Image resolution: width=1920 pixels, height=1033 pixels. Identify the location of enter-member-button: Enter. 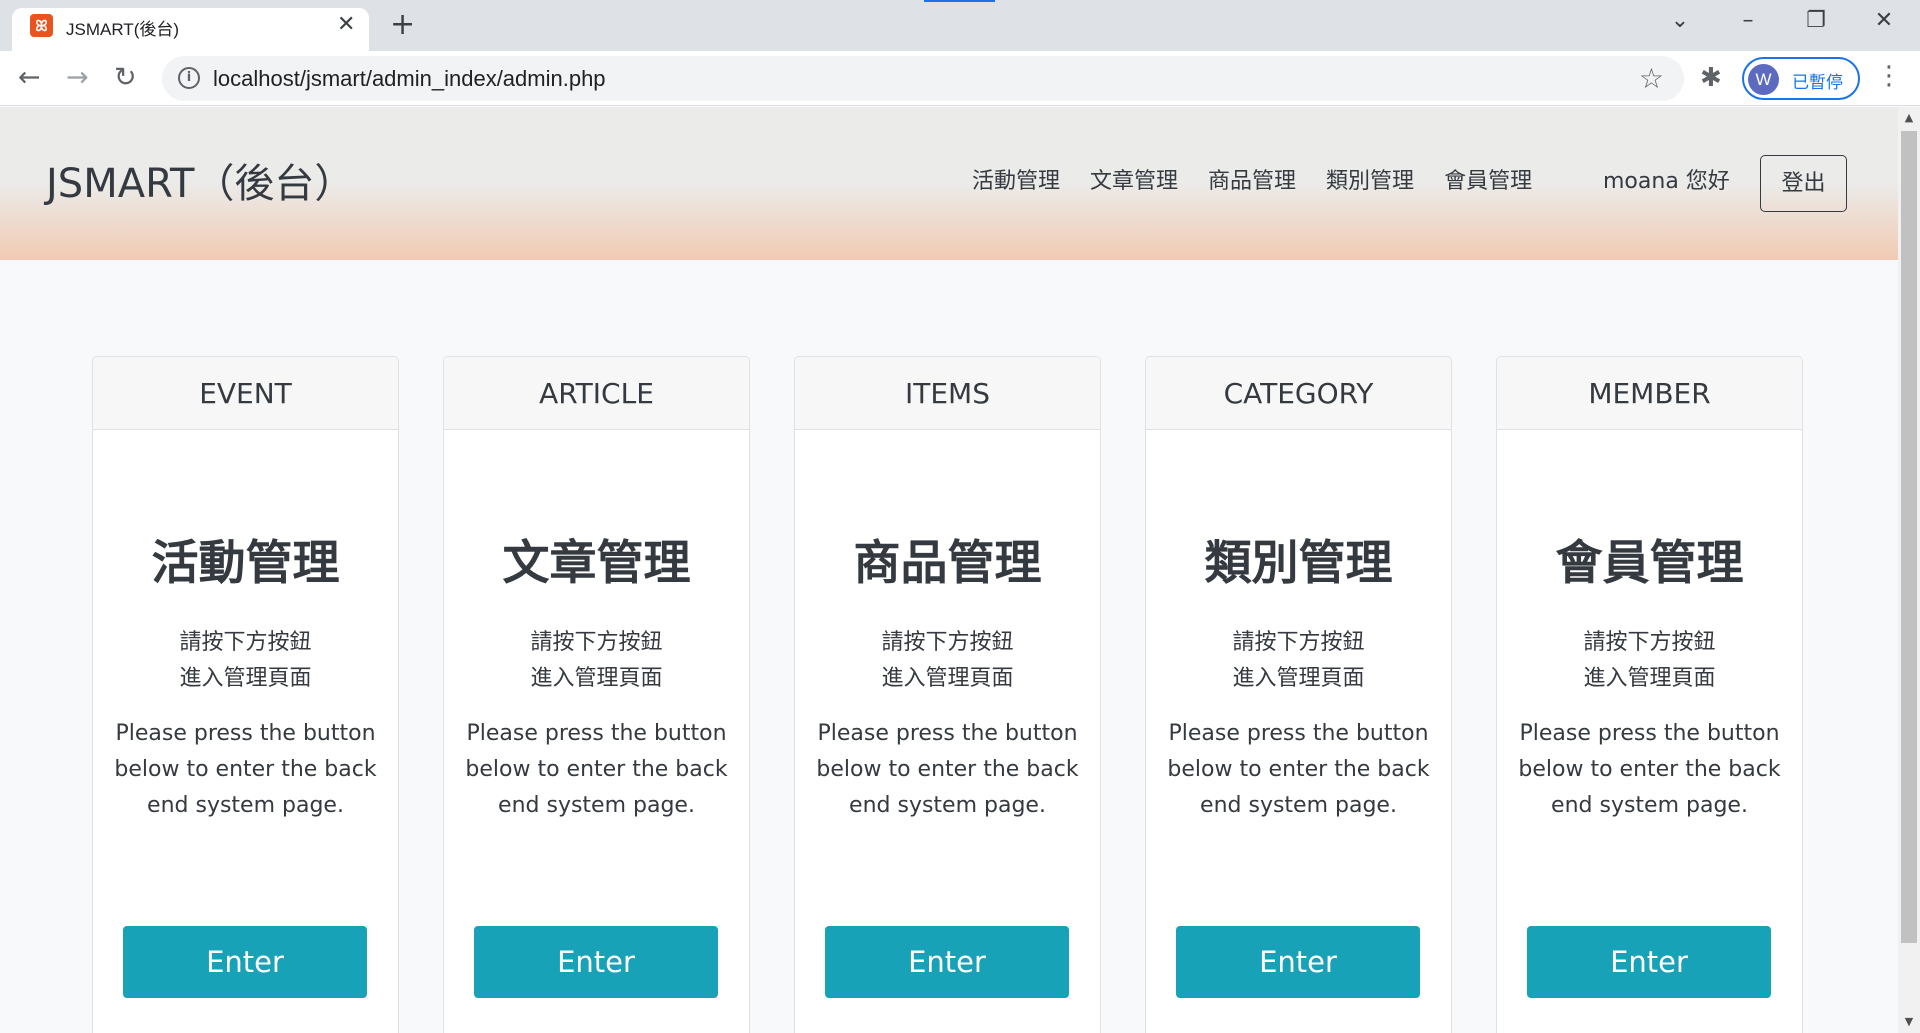
(1649, 962).